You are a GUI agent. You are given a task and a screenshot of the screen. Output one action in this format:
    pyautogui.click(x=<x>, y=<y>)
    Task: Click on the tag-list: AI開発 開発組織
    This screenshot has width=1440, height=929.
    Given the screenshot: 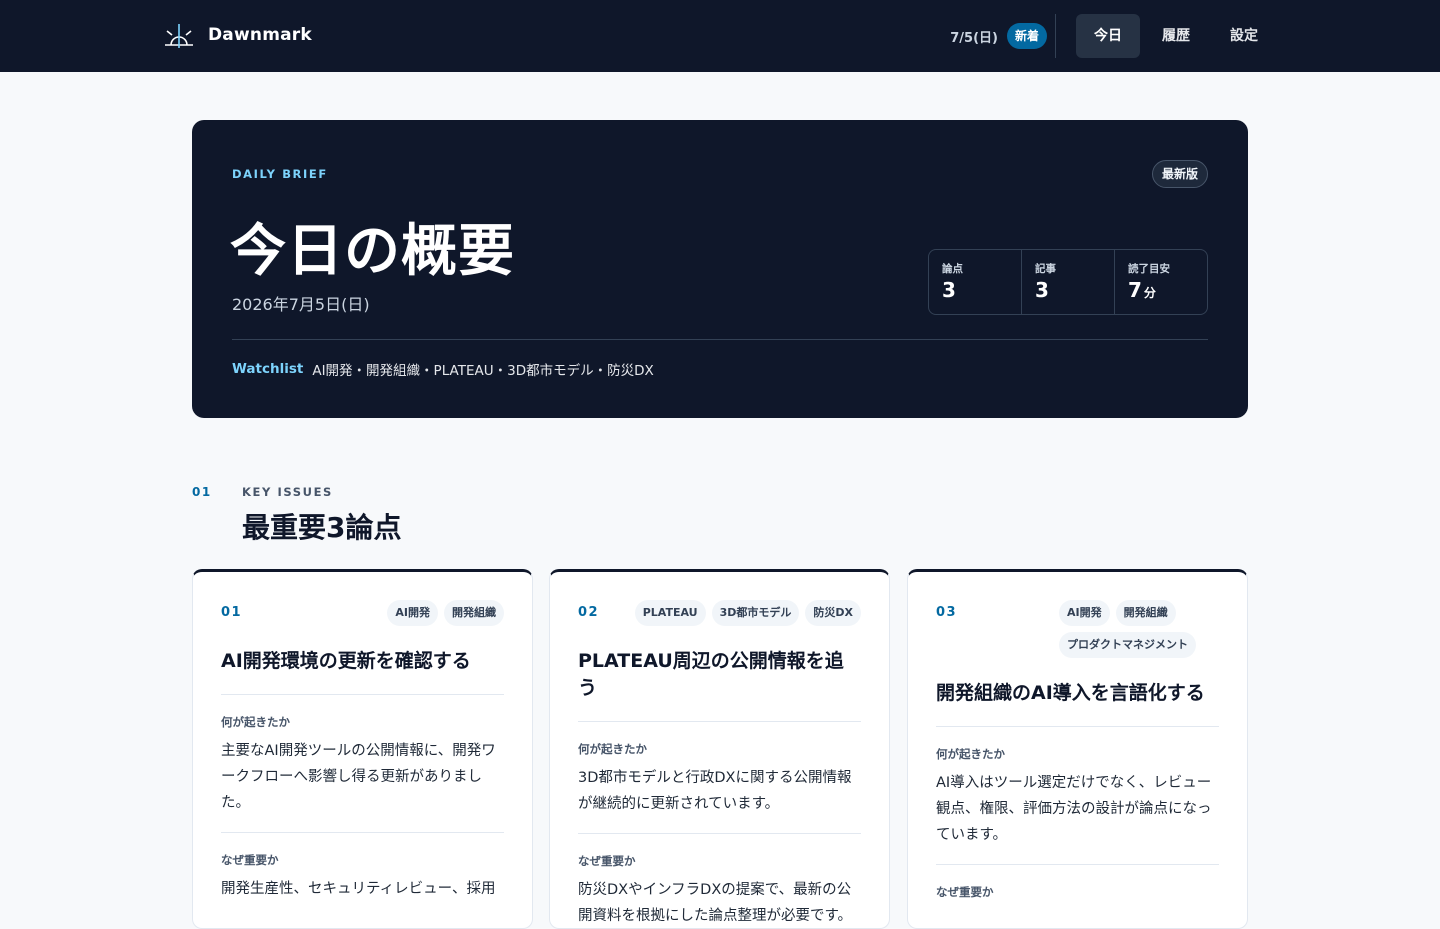 What is the action you would take?
    pyautogui.click(x=445, y=613)
    